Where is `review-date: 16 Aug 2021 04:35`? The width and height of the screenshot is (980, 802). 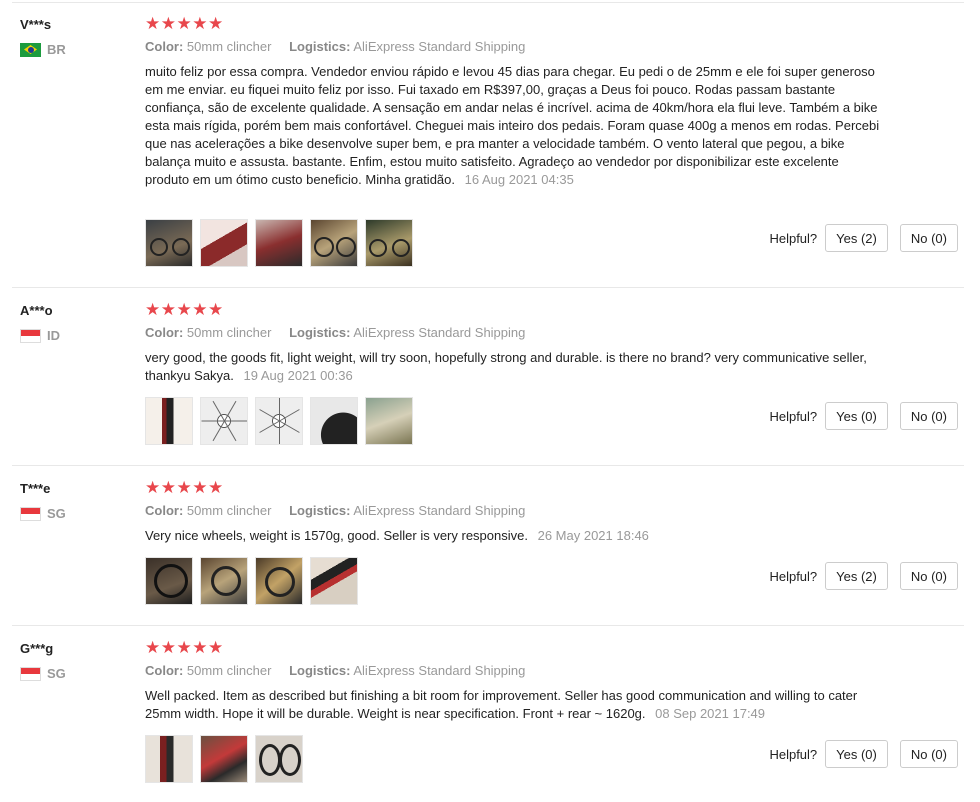 review-date: 16 Aug 2021 04:35 is located at coordinates (519, 179).